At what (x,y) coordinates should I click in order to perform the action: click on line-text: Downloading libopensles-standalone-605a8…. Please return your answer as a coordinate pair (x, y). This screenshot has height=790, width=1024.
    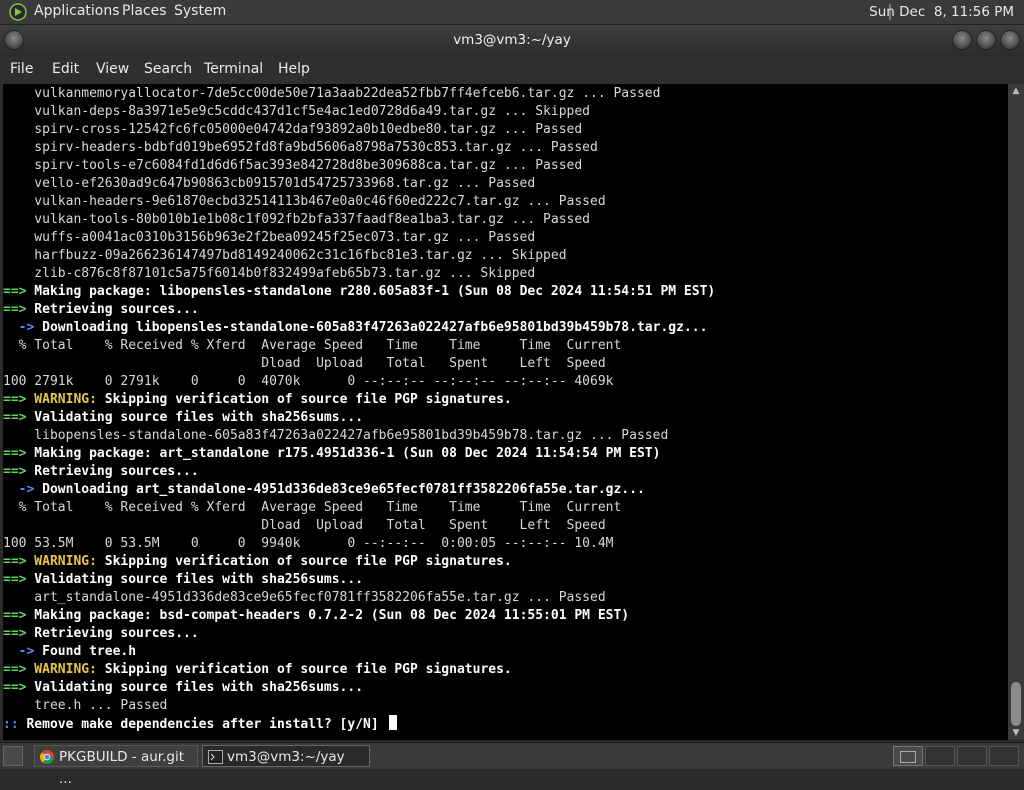
    Looking at the image, I should click on (371, 327).